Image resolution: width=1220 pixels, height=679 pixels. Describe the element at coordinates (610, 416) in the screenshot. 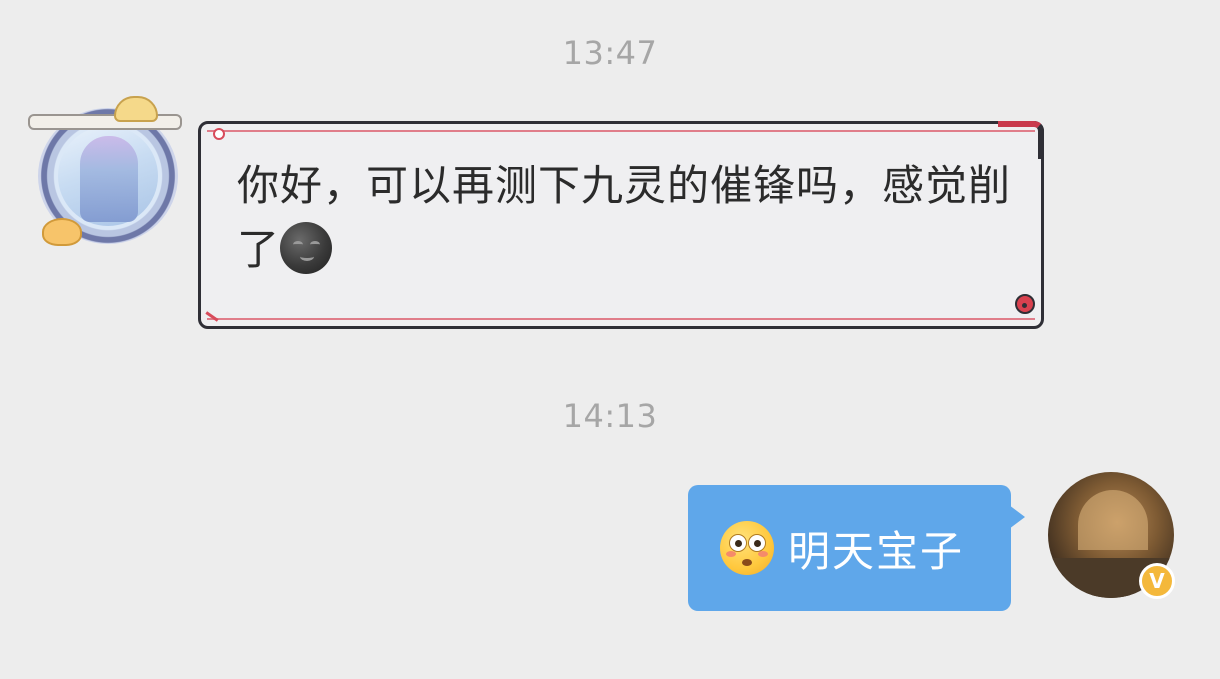

I see `timestamp: 14:13` at that location.